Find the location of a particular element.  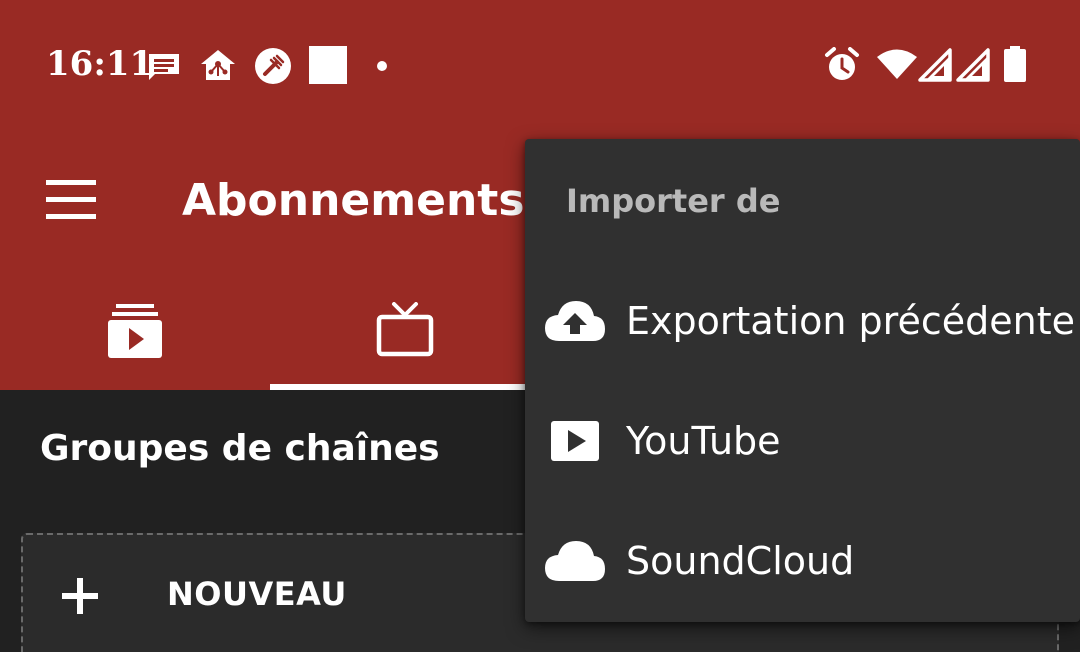

home-network-icon is located at coordinates (218, 65).